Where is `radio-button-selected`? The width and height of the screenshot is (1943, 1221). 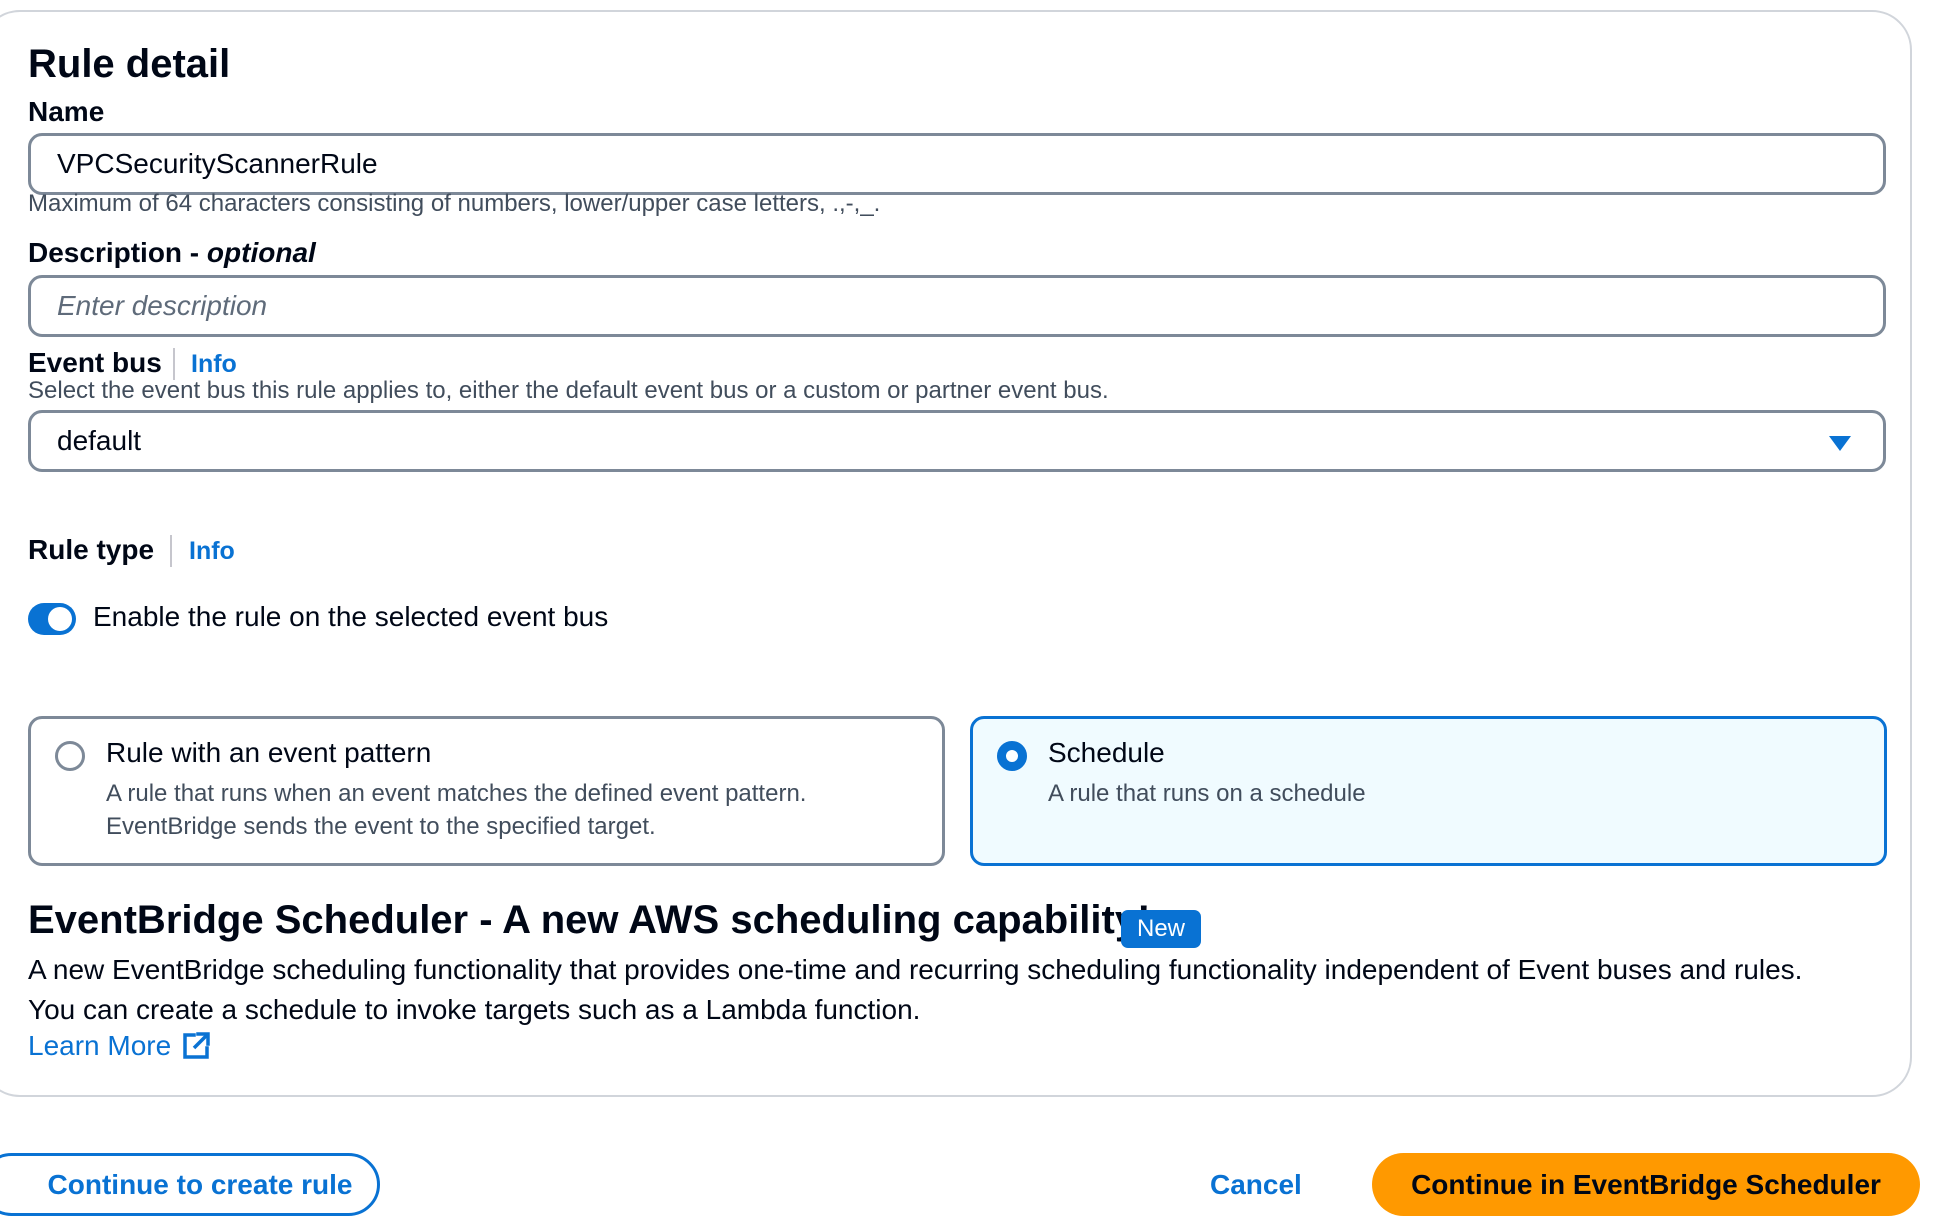 radio-button-selected is located at coordinates (1012, 756).